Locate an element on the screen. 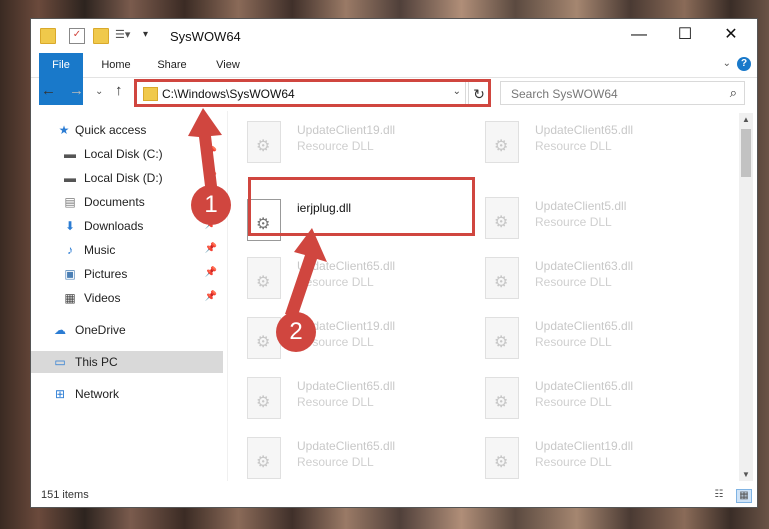  minimize-button: — is located at coordinates (639, 35).